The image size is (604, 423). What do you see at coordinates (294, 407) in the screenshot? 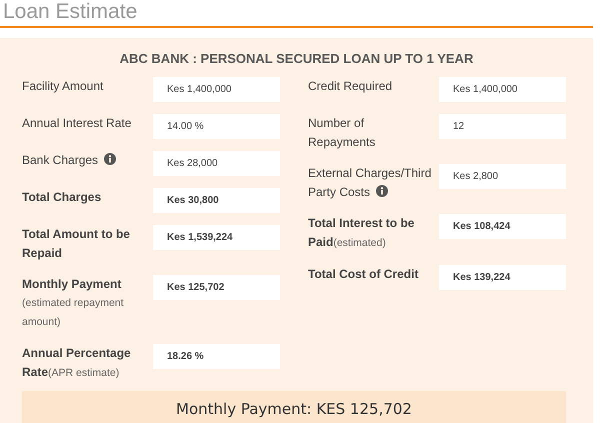
I see `summary-bar: Monthly Payment: KES 125,702` at bounding box center [294, 407].